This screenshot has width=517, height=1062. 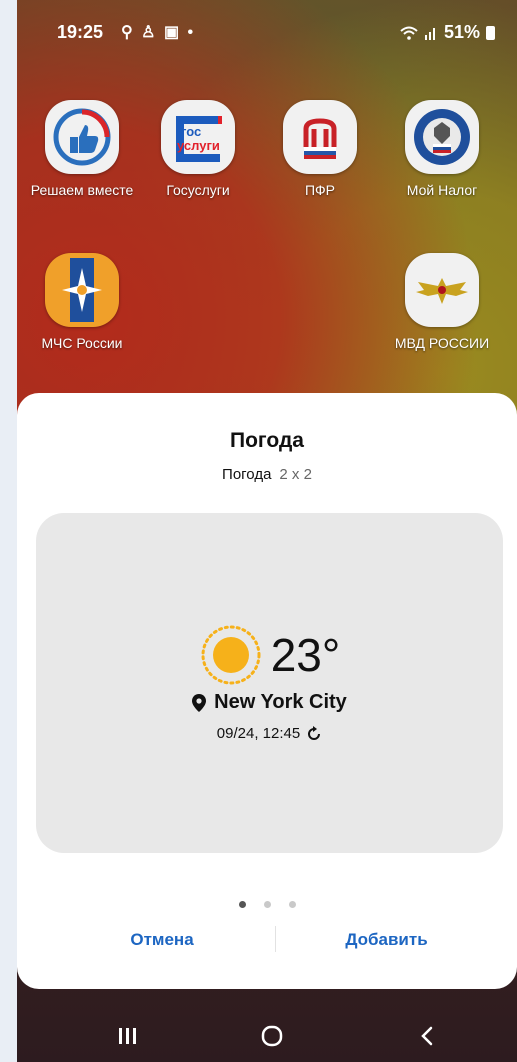 I want to click on button-divider, so click(x=275, y=939).